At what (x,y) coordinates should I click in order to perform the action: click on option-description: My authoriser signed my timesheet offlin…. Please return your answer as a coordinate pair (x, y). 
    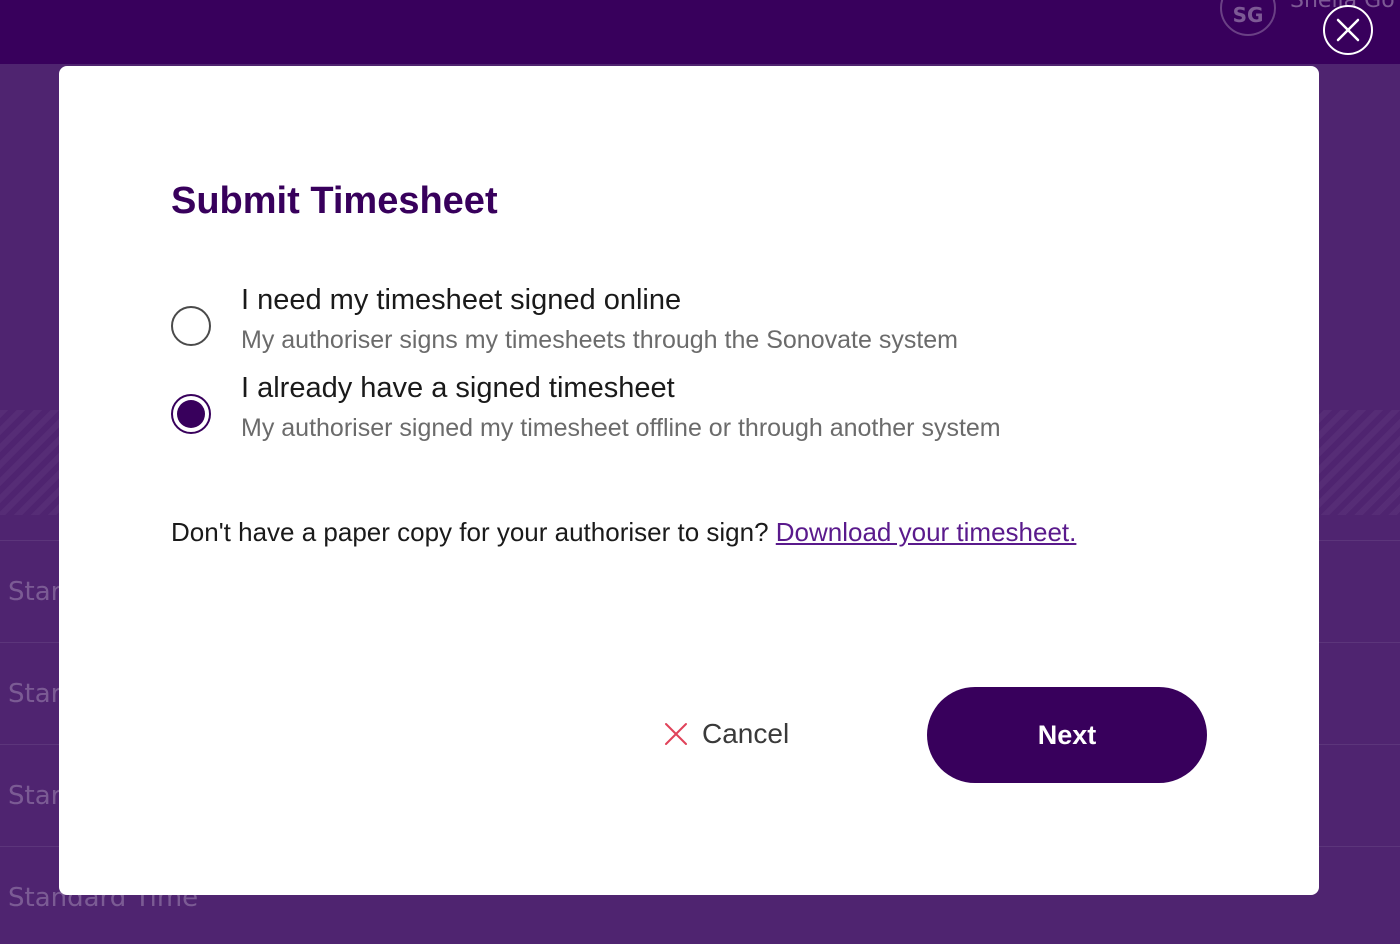
    Looking at the image, I should click on (621, 428).